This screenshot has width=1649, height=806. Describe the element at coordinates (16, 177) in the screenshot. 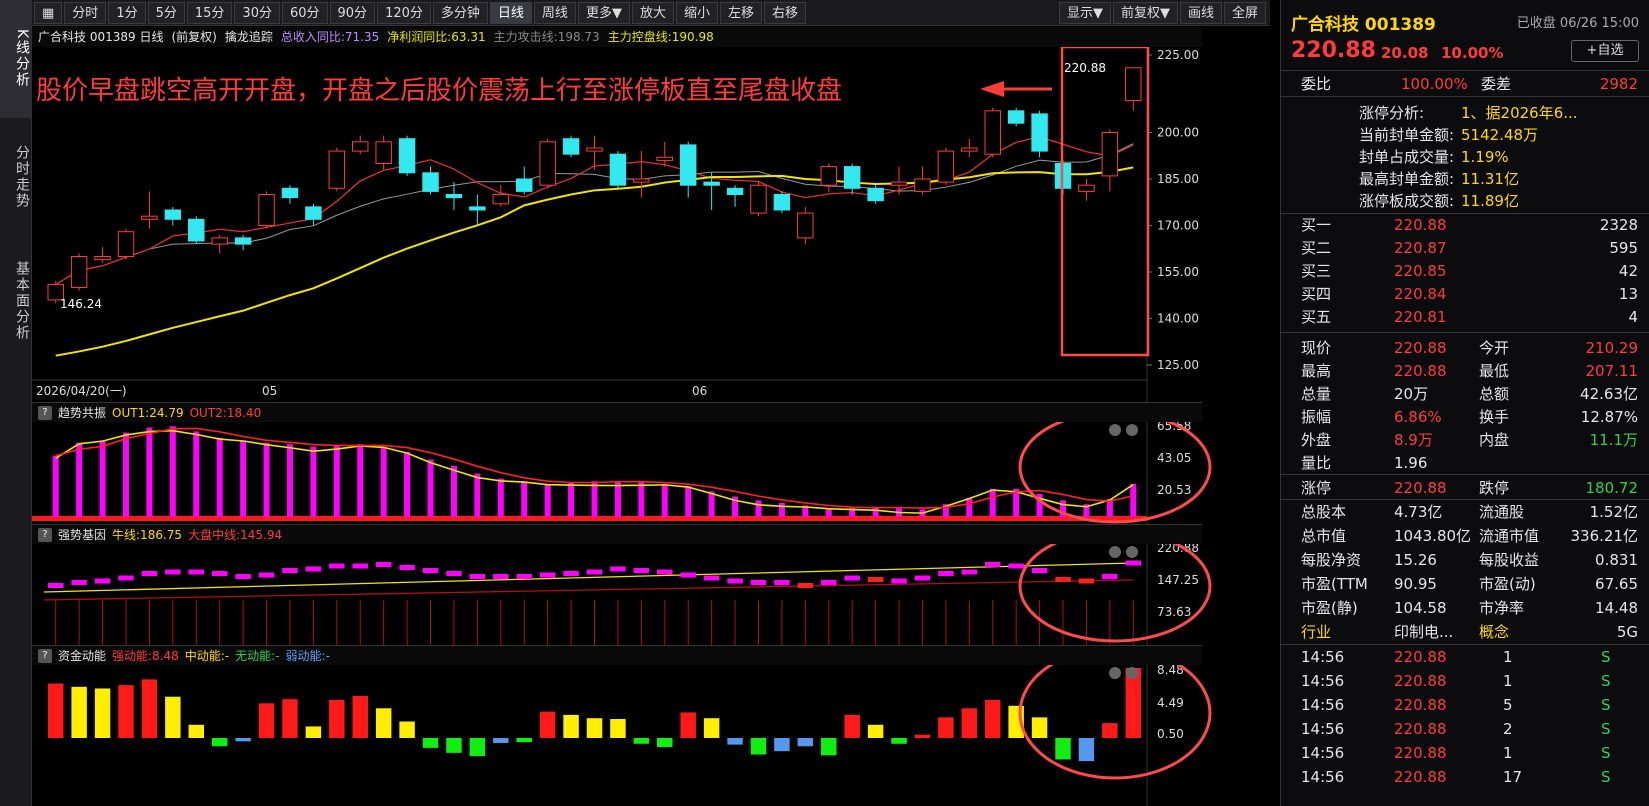

I see `tab-intraday: 分时走势` at that location.